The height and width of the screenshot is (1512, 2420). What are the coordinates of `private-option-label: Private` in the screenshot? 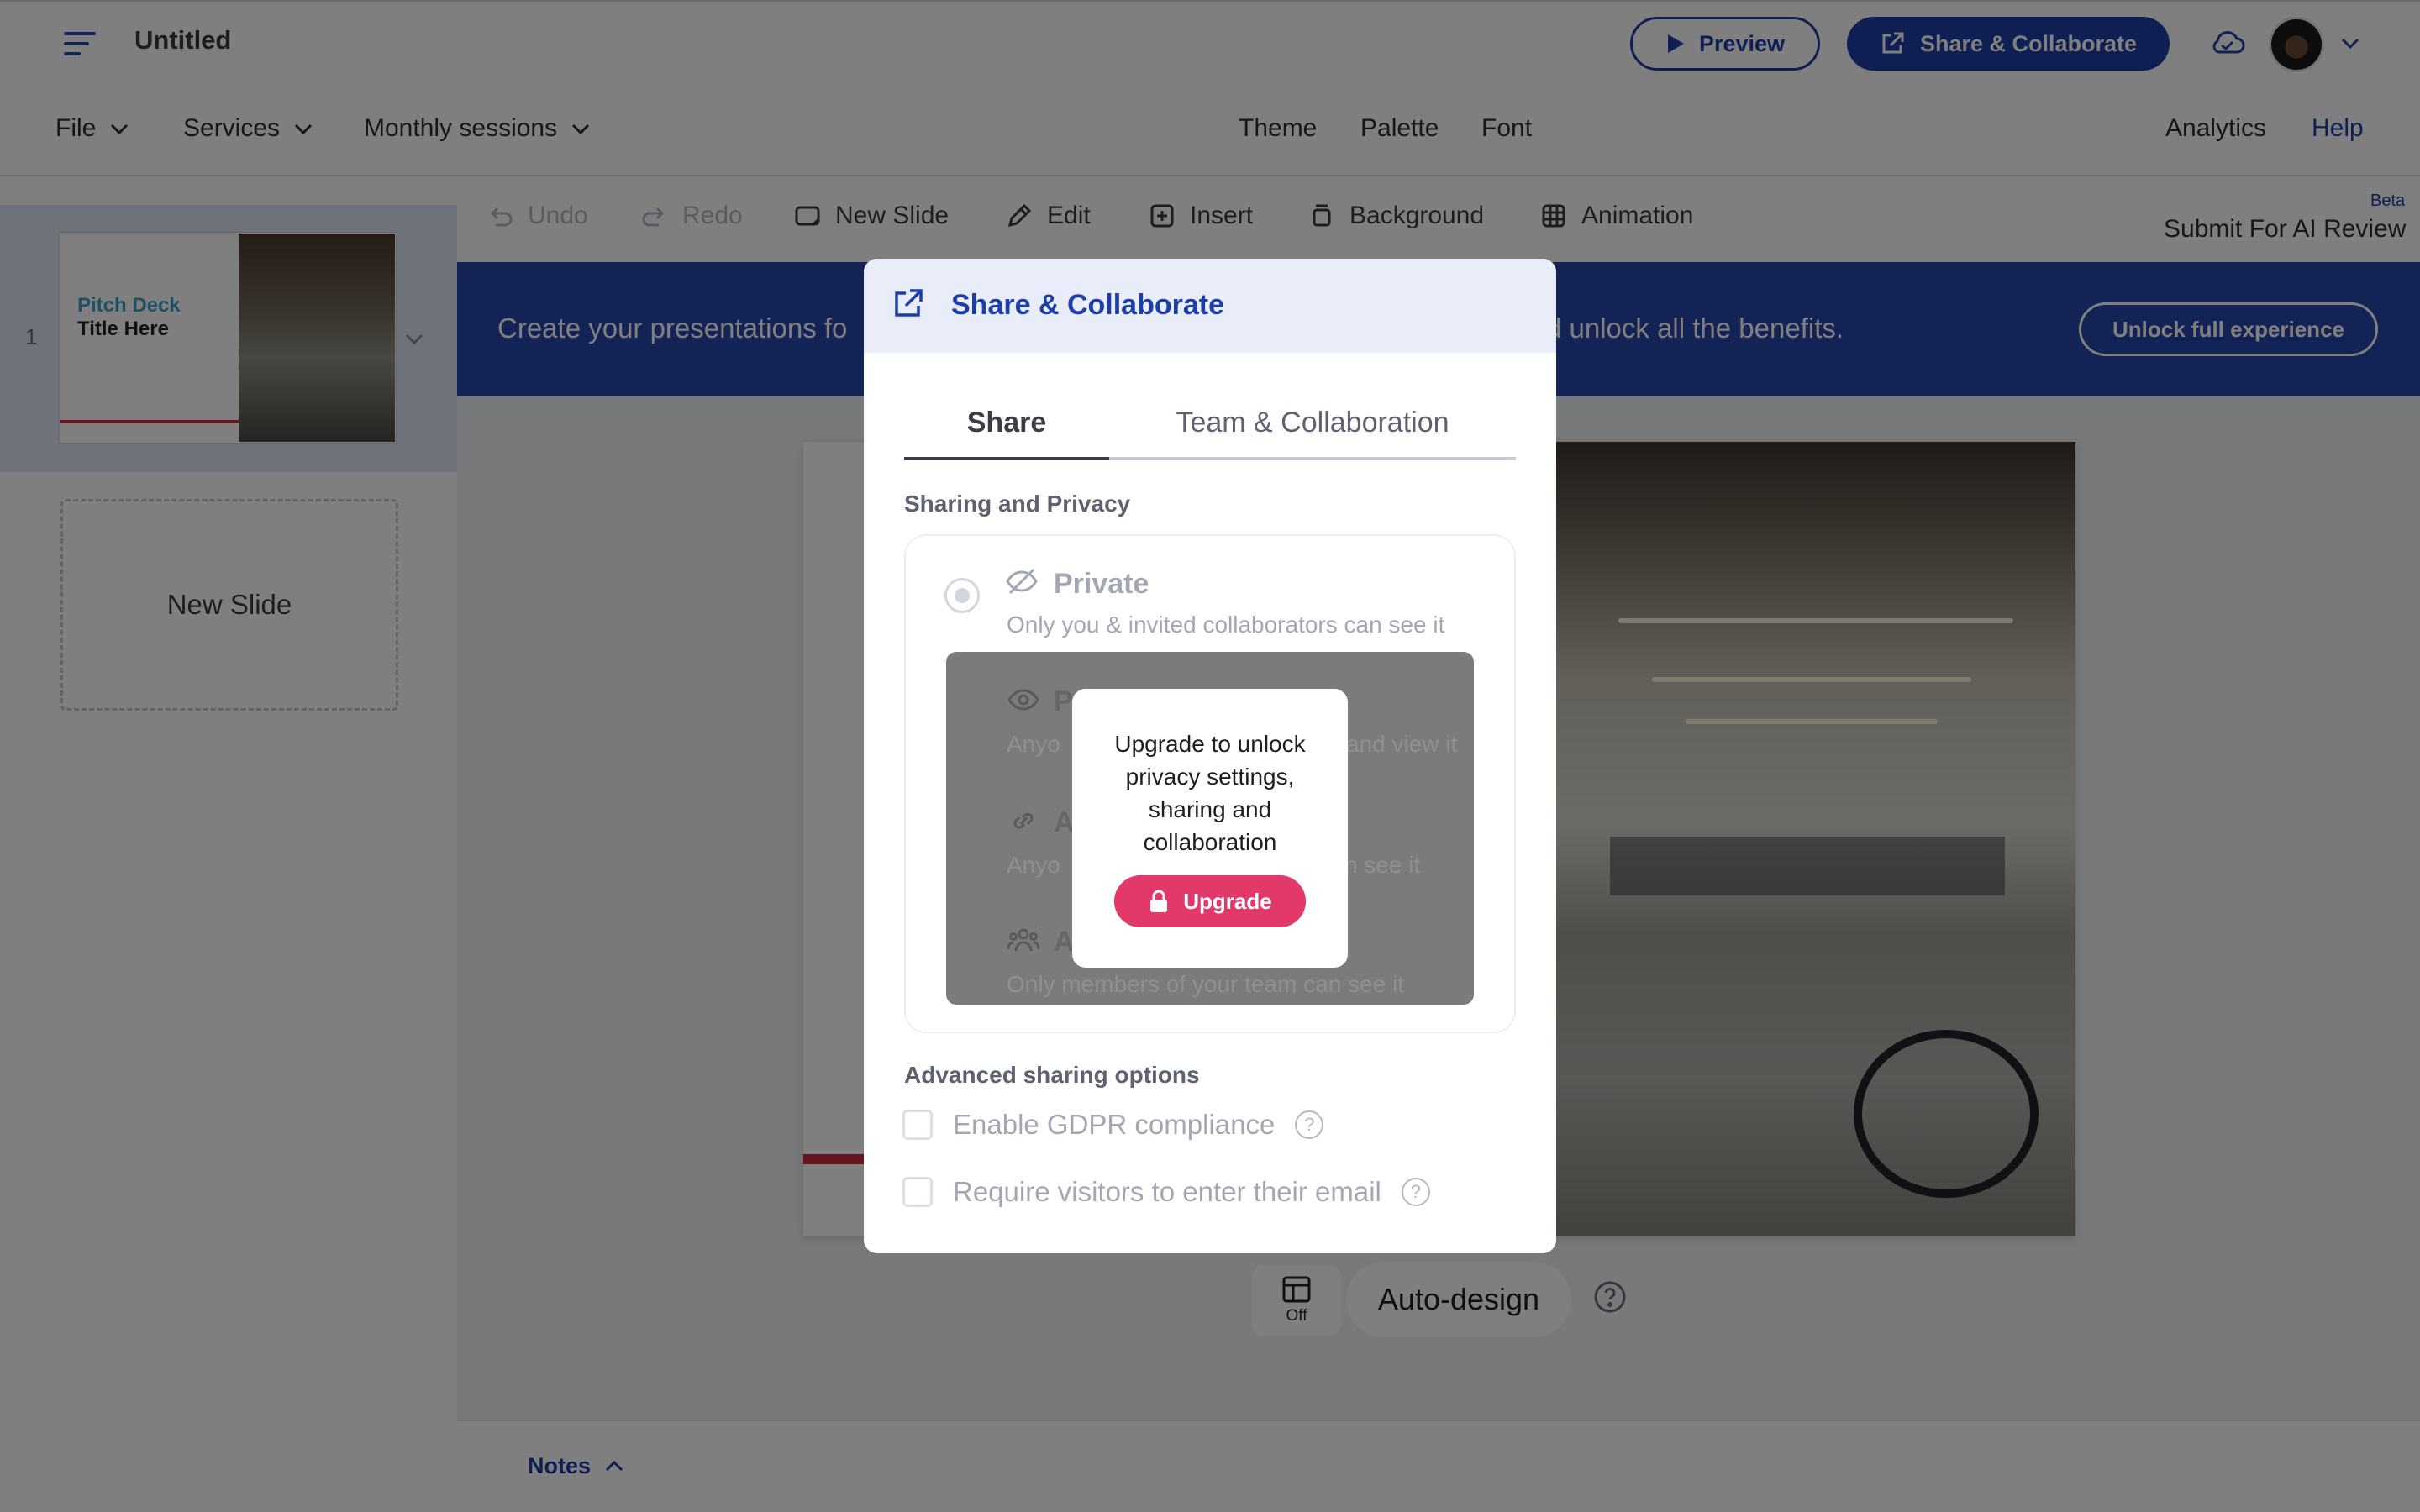 It's located at (1102, 584).